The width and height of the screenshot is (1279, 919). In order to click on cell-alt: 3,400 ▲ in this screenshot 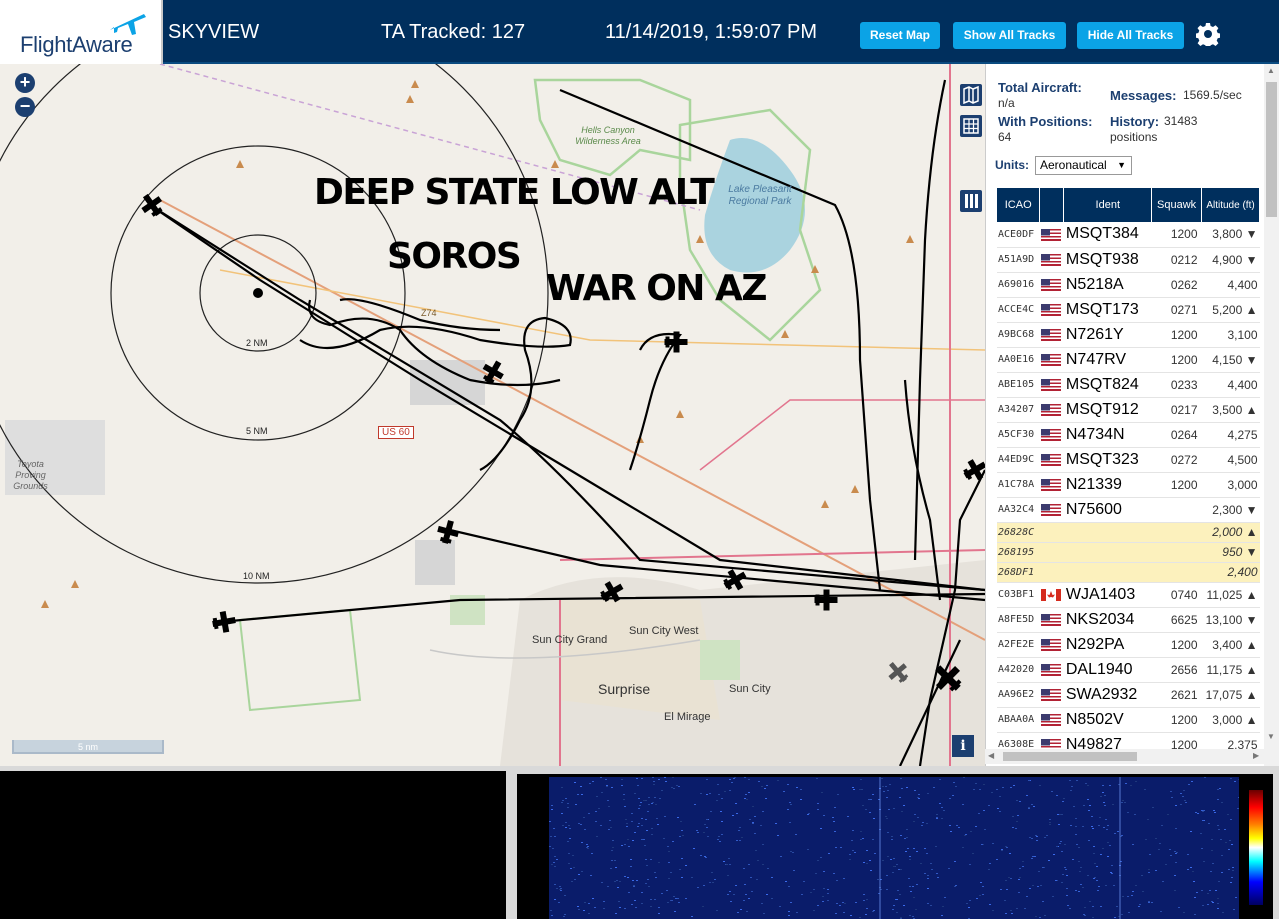, I will do `click(1230, 645)`.